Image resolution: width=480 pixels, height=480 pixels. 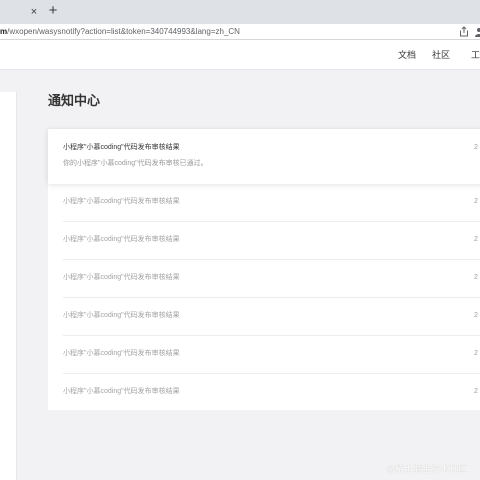 What do you see at coordinates (475, 55) in the screenshot?
I see `nav-tools-link: 工` at bounding box center [475, 55].